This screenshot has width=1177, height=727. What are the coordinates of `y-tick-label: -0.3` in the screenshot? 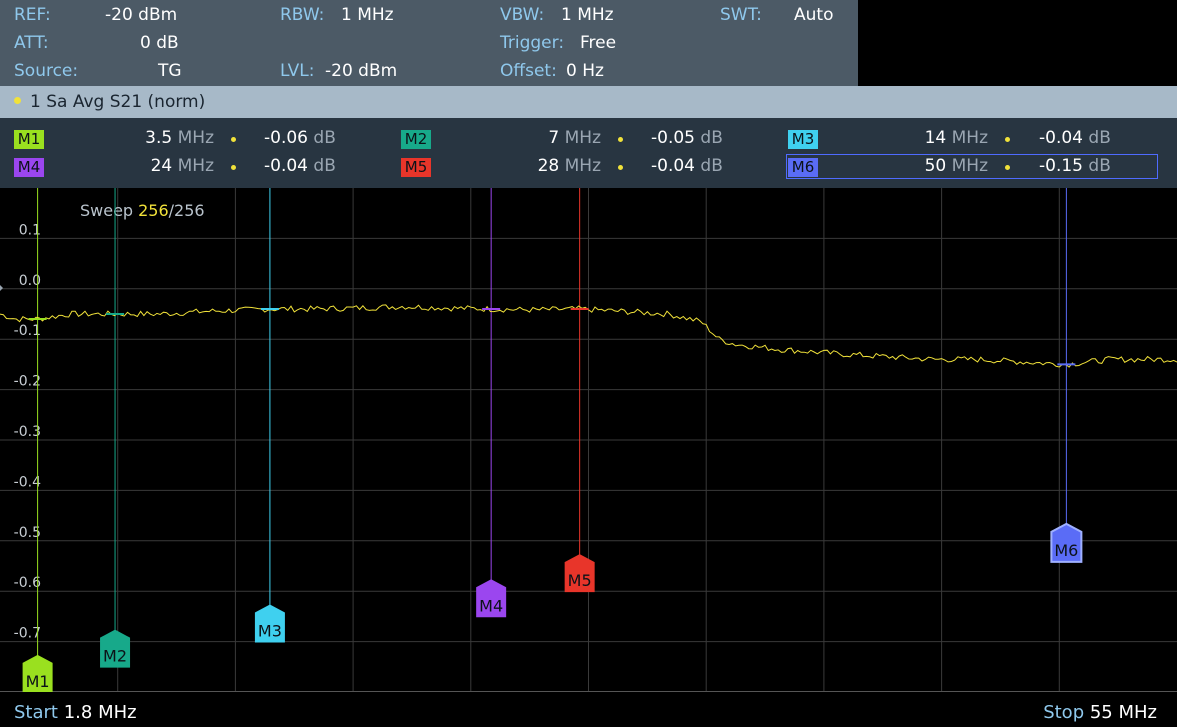 It's located at (27, 432).